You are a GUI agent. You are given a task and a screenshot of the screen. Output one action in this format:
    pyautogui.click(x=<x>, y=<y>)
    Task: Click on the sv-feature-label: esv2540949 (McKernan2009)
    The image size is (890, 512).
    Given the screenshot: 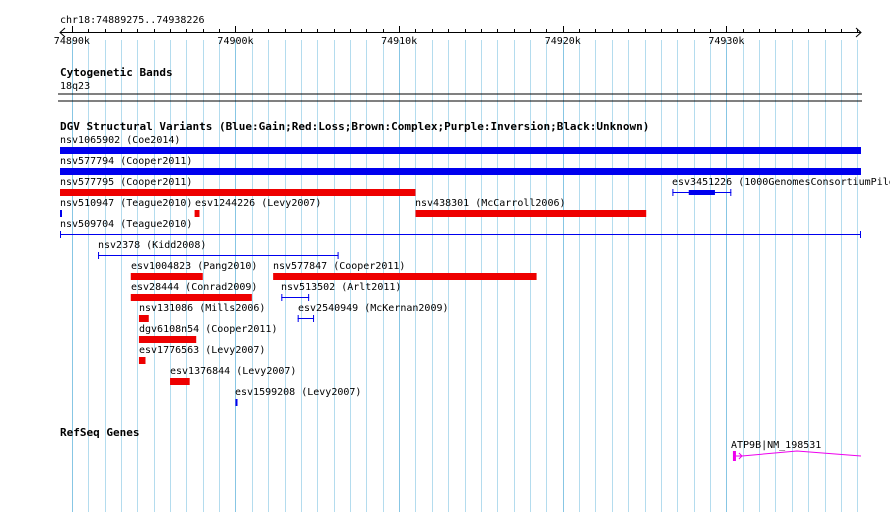 What is the action you would take?
    pyautogui.click(x=373, y=308)
    